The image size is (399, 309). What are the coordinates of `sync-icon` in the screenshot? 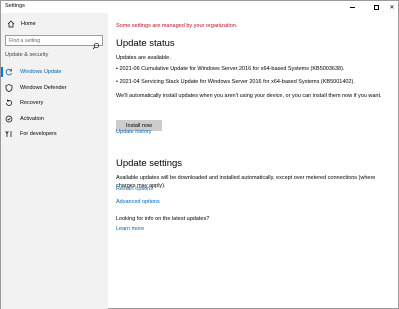 It's located at (9, 72).